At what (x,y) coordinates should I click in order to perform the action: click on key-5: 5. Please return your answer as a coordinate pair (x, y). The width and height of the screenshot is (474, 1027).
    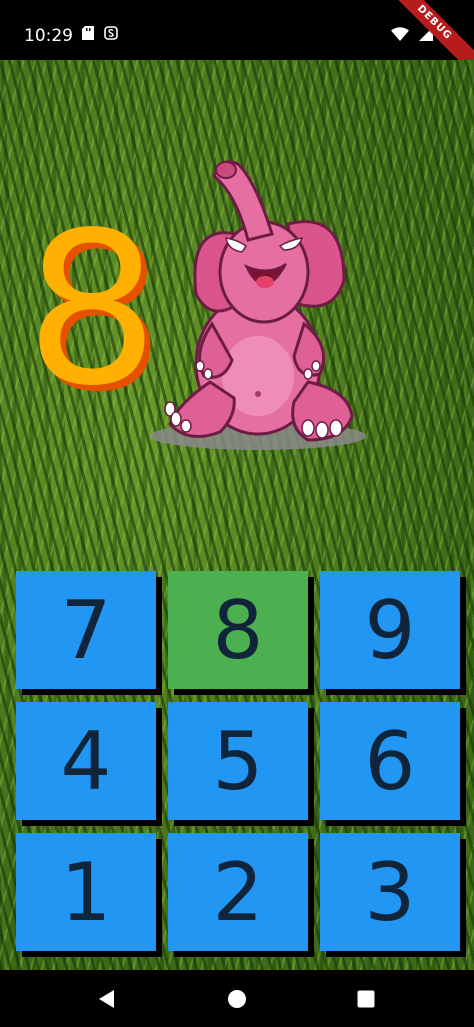
    Looking at the image, I should click on (238, 761).